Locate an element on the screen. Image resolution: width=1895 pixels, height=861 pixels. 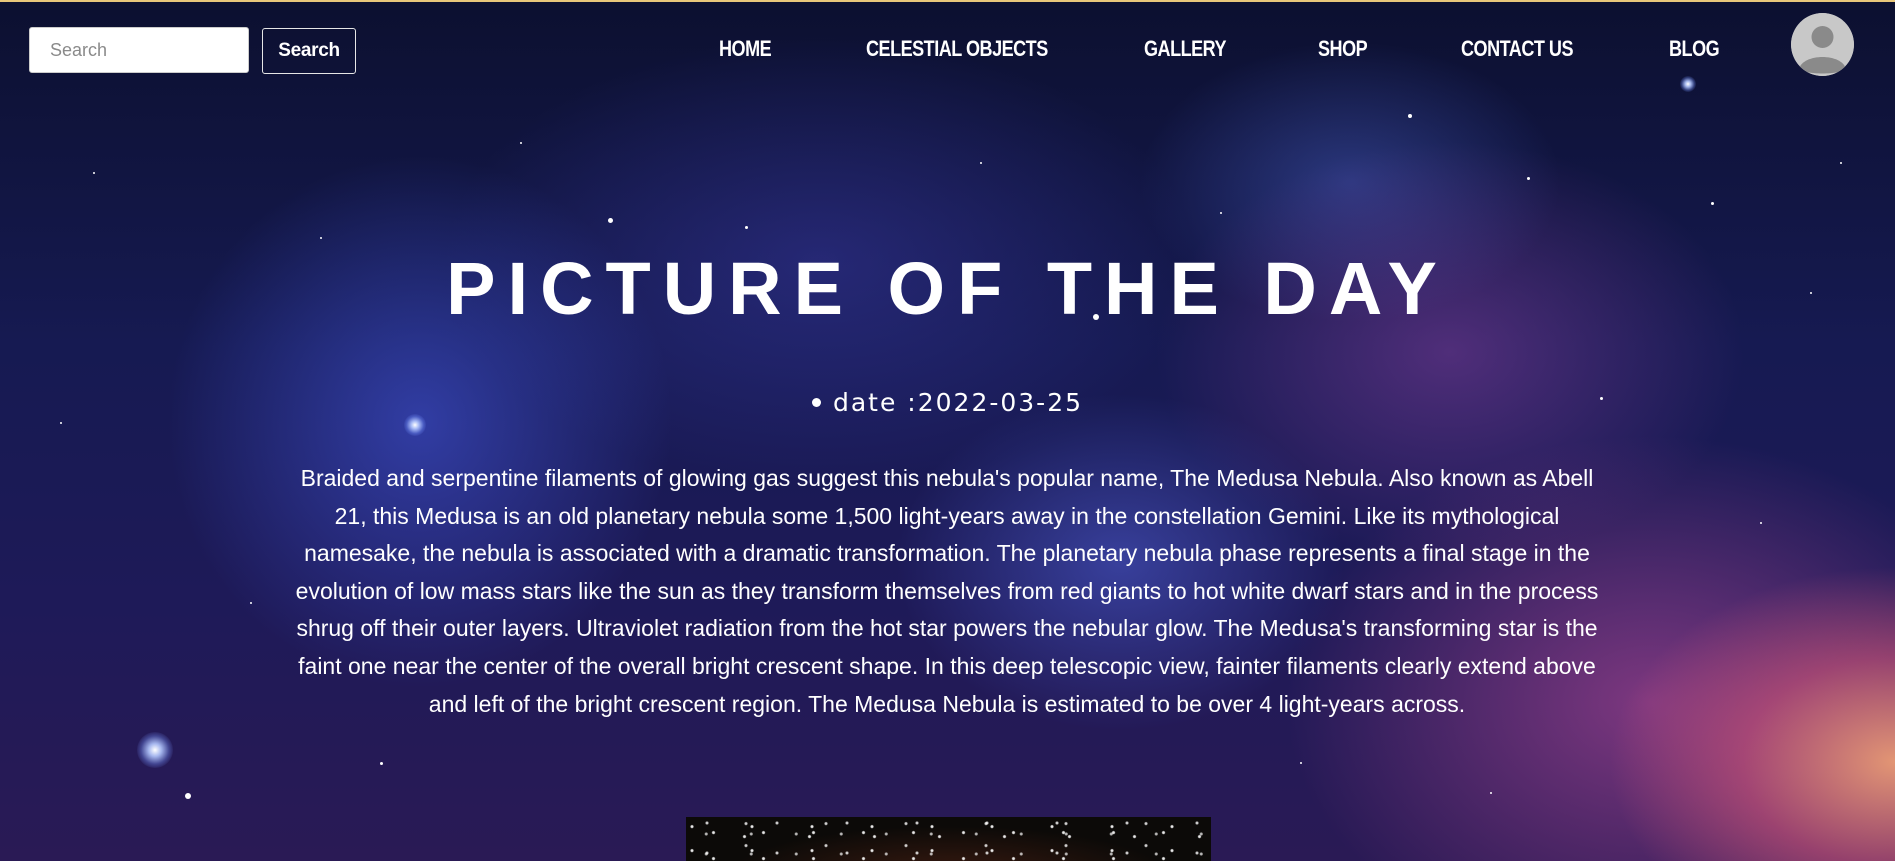
avatar is located at coordinates (1822, 44).